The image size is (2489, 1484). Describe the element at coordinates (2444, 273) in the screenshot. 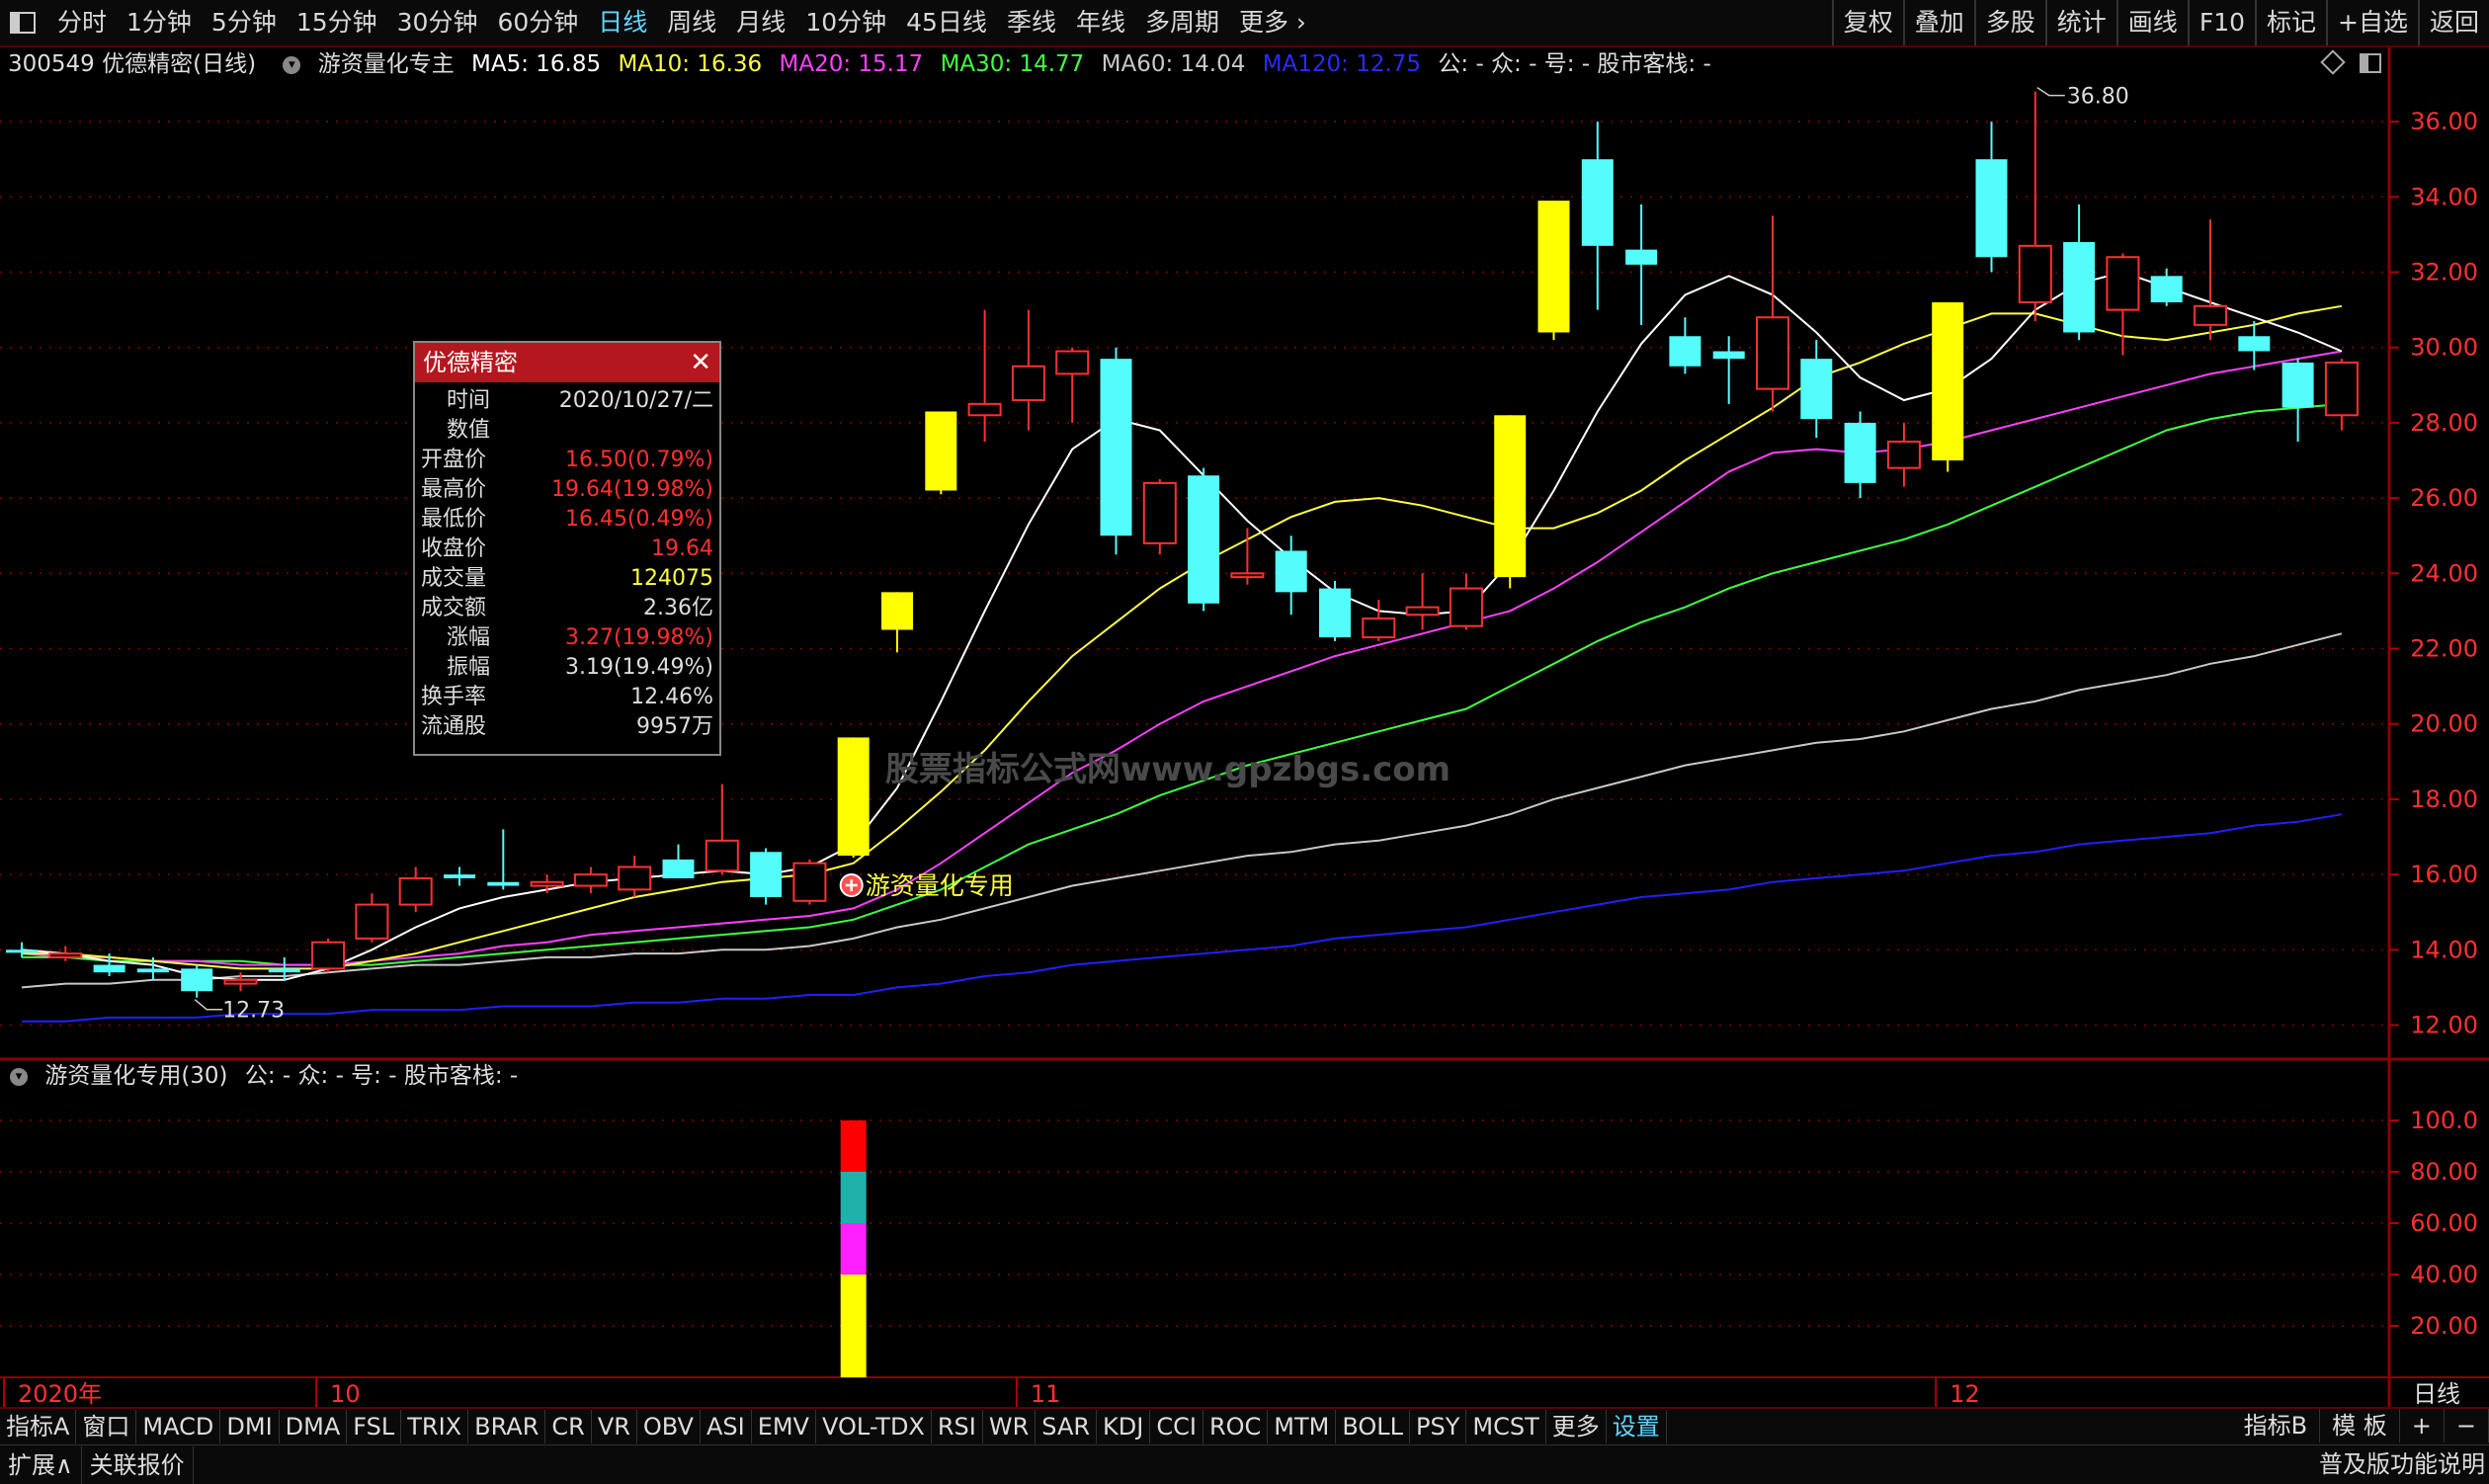

I see `y-tick-label: 32.00` at that location.